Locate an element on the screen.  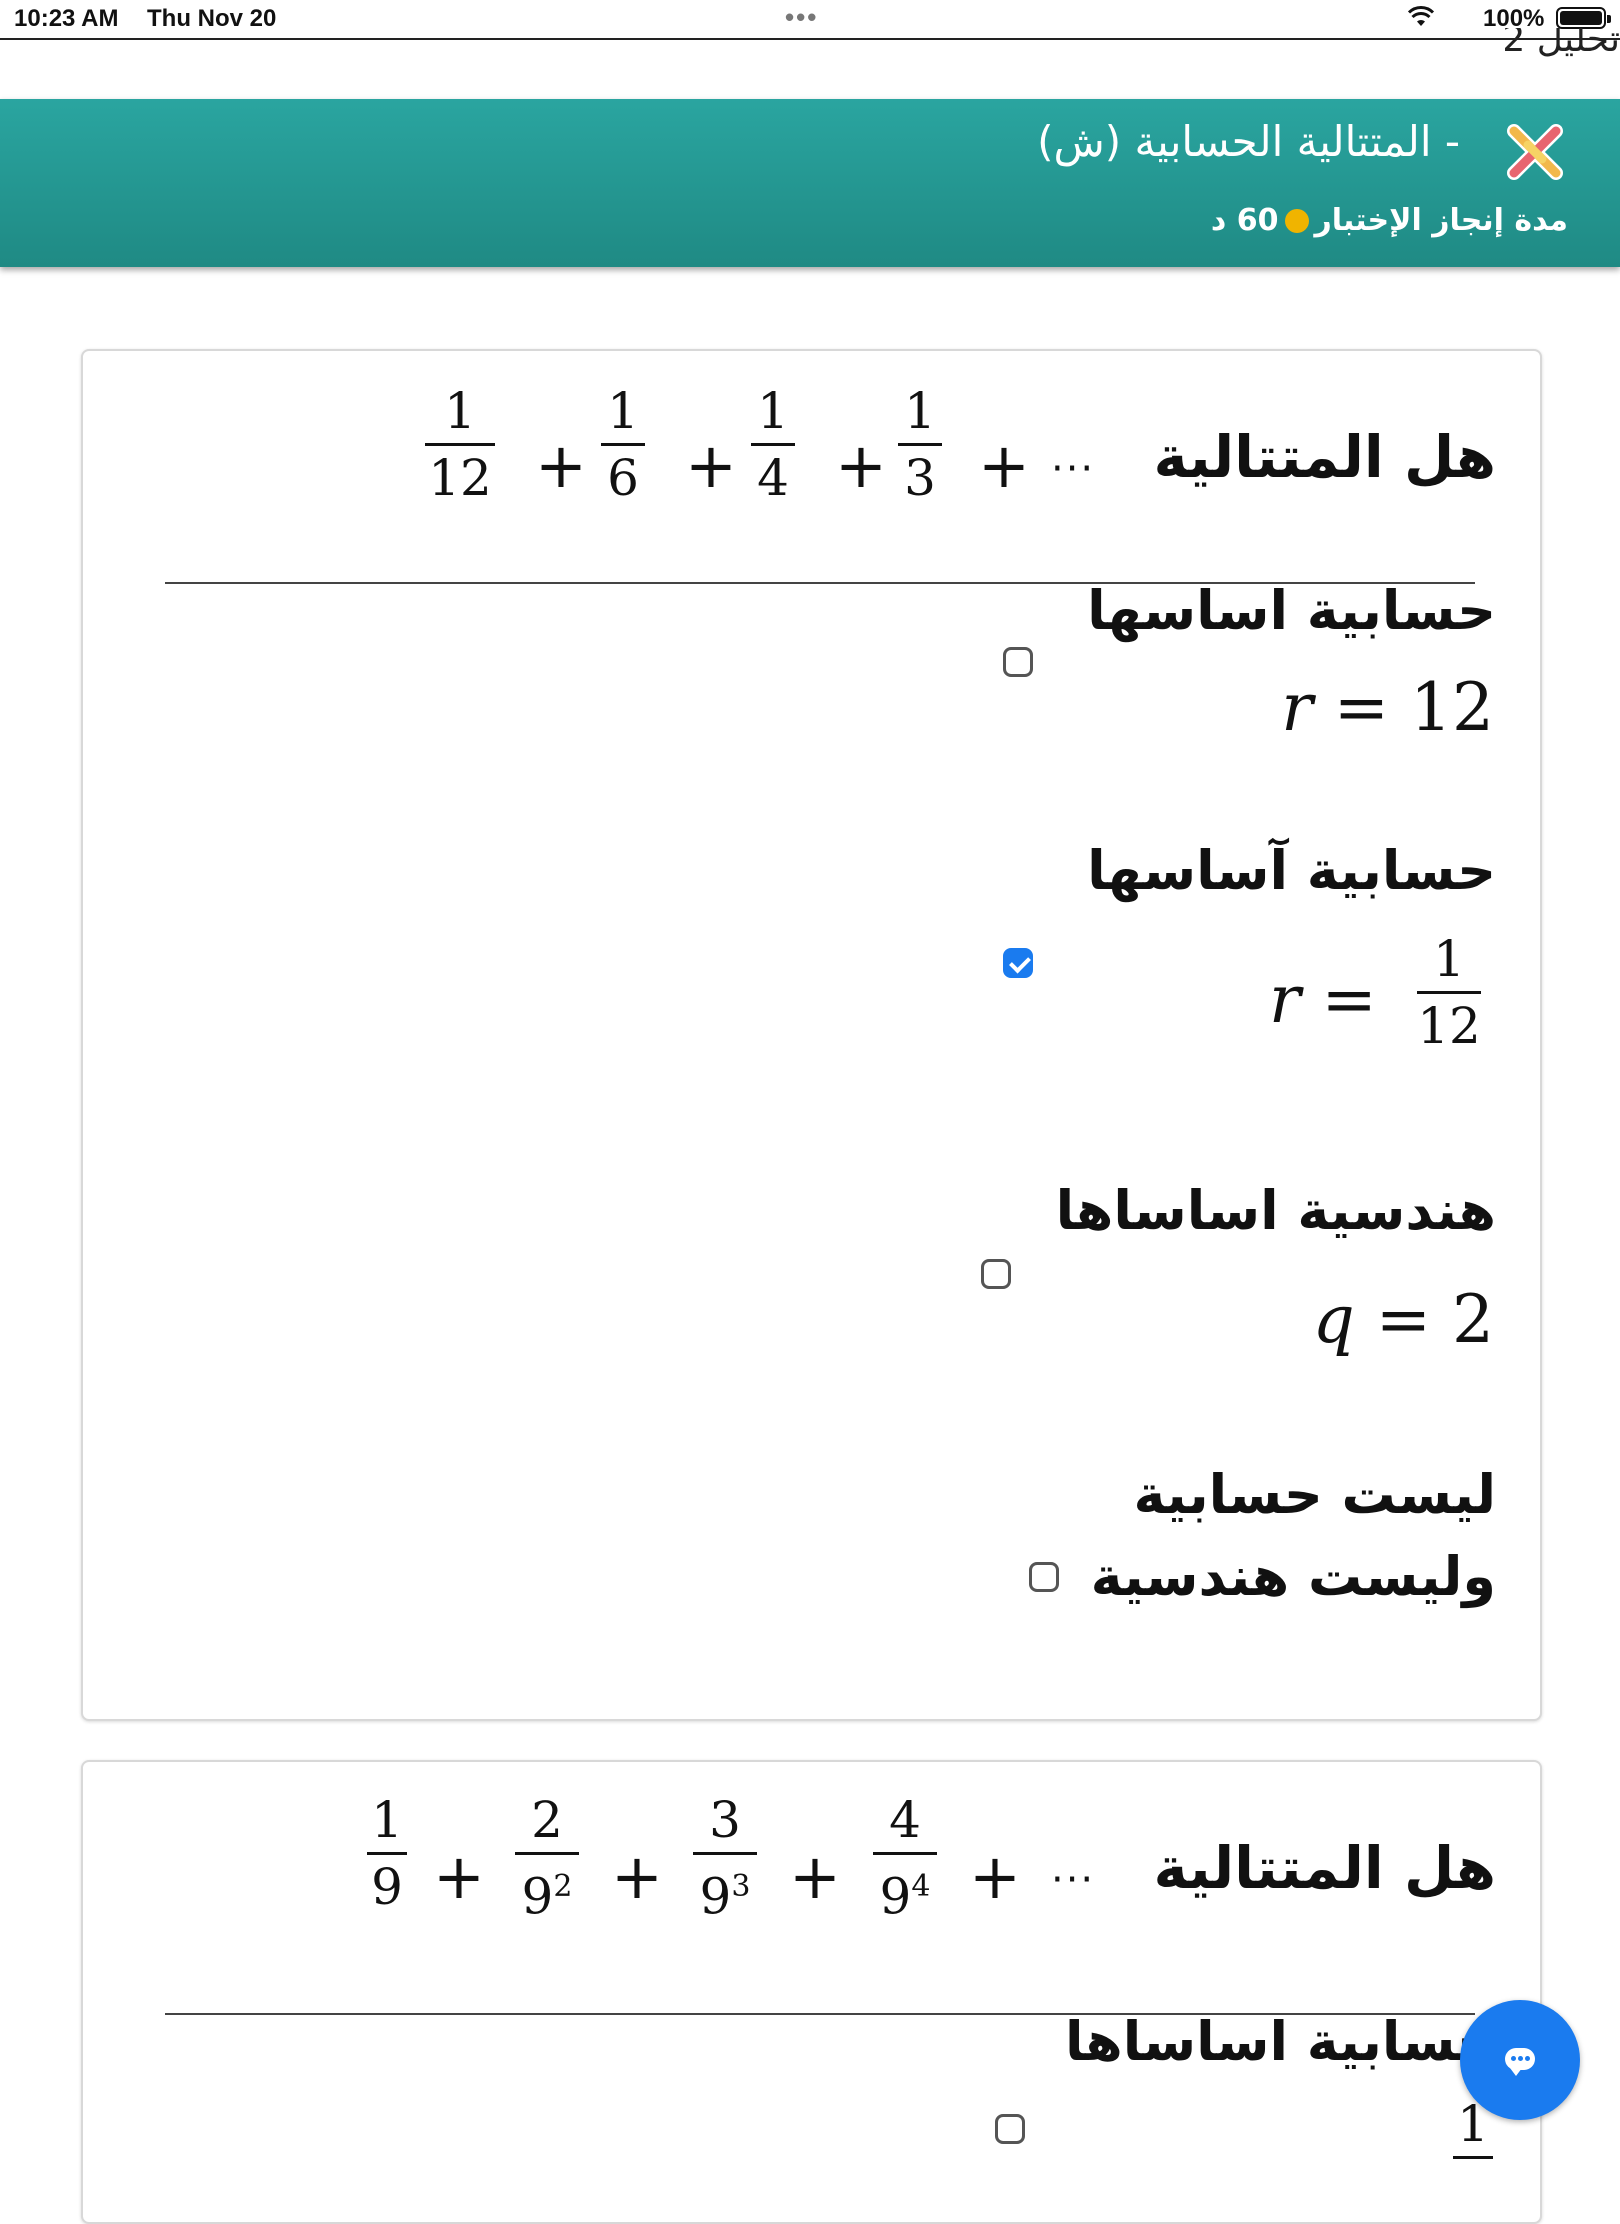
duration-dot-icon is located at coordinates (1296, 220).